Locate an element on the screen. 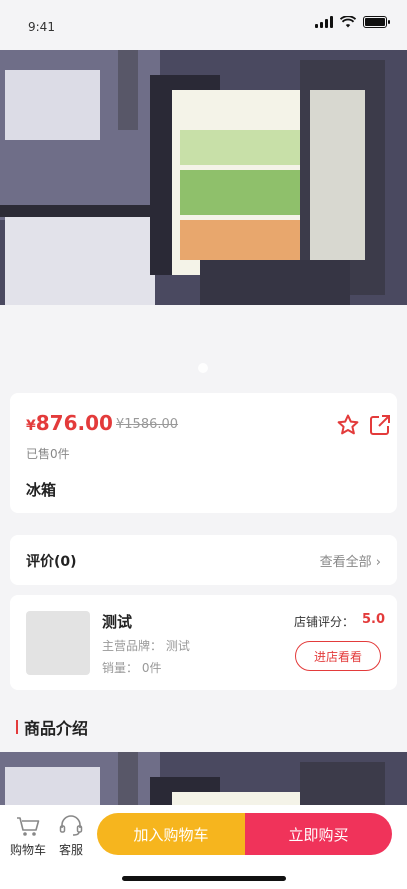 This screenshot has height=889, width=407. carousel-area is located at coordinates (203, 345).